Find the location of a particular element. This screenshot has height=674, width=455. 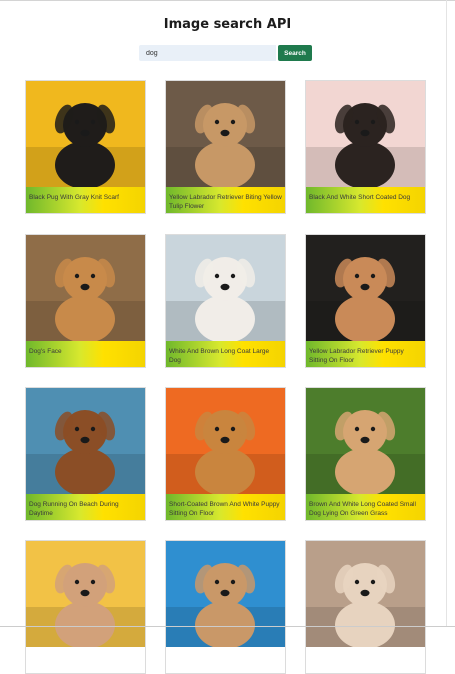

result-card: Dog's Face is located at coordinates (85, 301).